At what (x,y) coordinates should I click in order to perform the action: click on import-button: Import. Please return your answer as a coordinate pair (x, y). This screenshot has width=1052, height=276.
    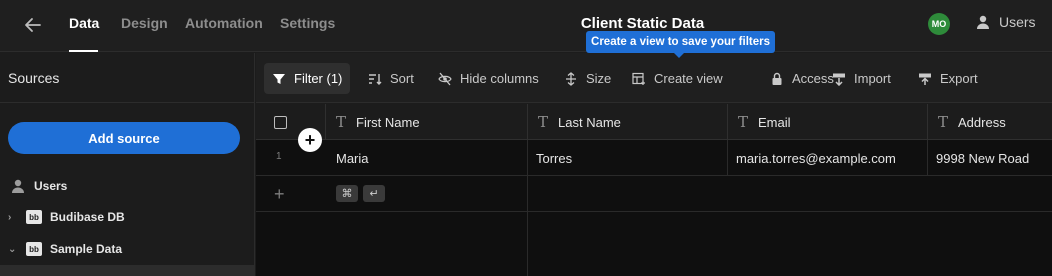
    Looking at the image, I should click on (861, 78).